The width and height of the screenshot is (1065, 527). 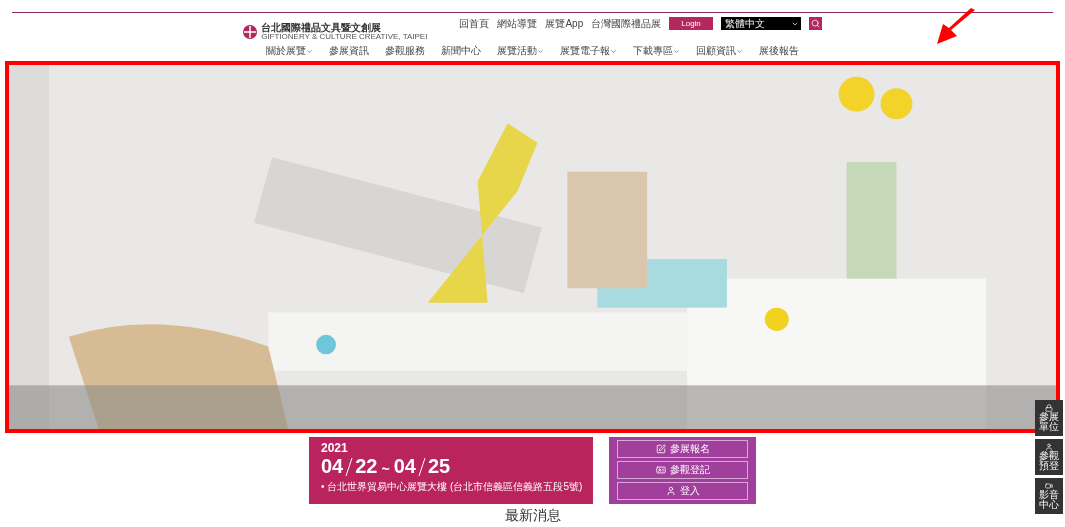 What do you see at coordinates (322, 28) in the screenshot?
I see `logo-title: 台北國際禮品文具暨文創展` at bounding box center [322, 28].